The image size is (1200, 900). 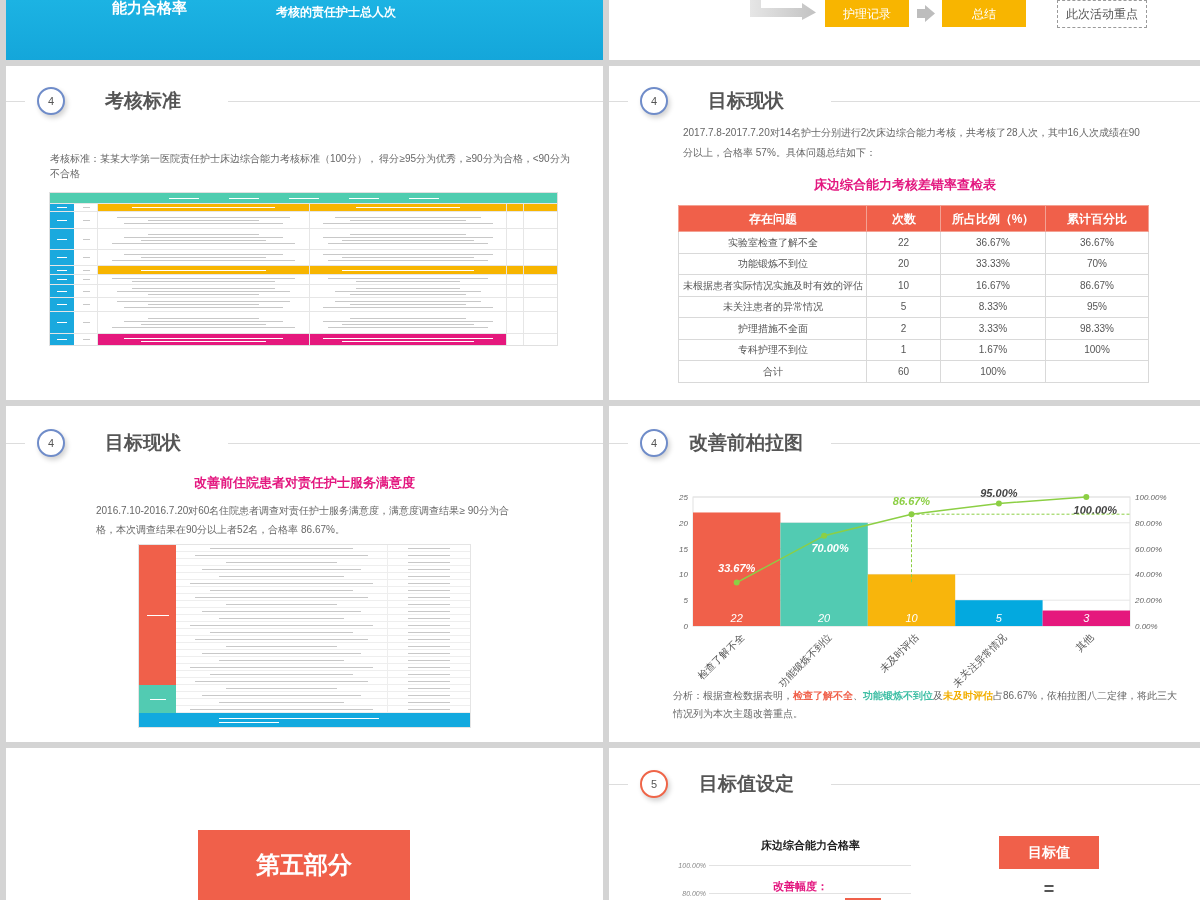 What do you see at coordinates (1097, 264) in the screenshot?
I see `table-cell: 70%` at bounding box center [1097, 264].